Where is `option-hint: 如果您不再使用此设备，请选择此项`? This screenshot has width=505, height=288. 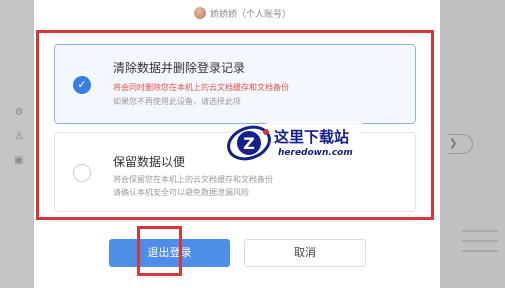
option-hint: 如果您不再使用此设备，请选择此项 is located at coordinates (177, 101).